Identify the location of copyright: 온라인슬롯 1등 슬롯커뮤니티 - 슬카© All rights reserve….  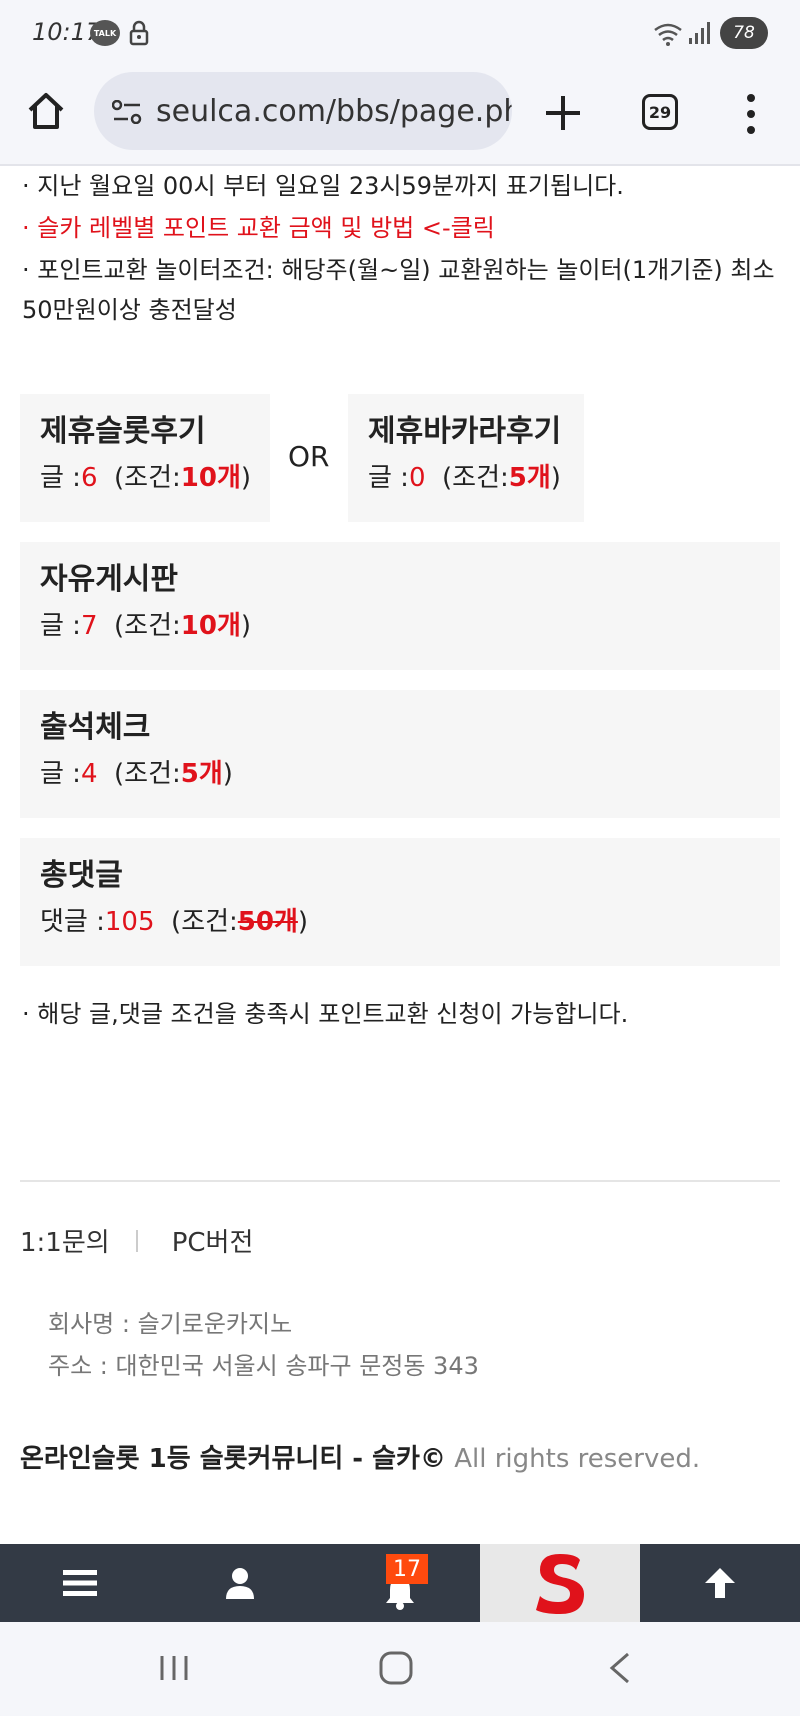
(360, 1456).